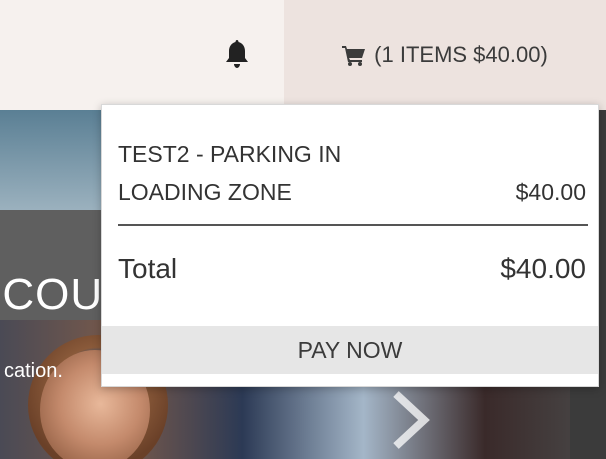 This screenshot has height=459, width=606. Describe the element at coordinates (52, 294) in the screenshot. I see `hero-headline: ECOU` at that location.